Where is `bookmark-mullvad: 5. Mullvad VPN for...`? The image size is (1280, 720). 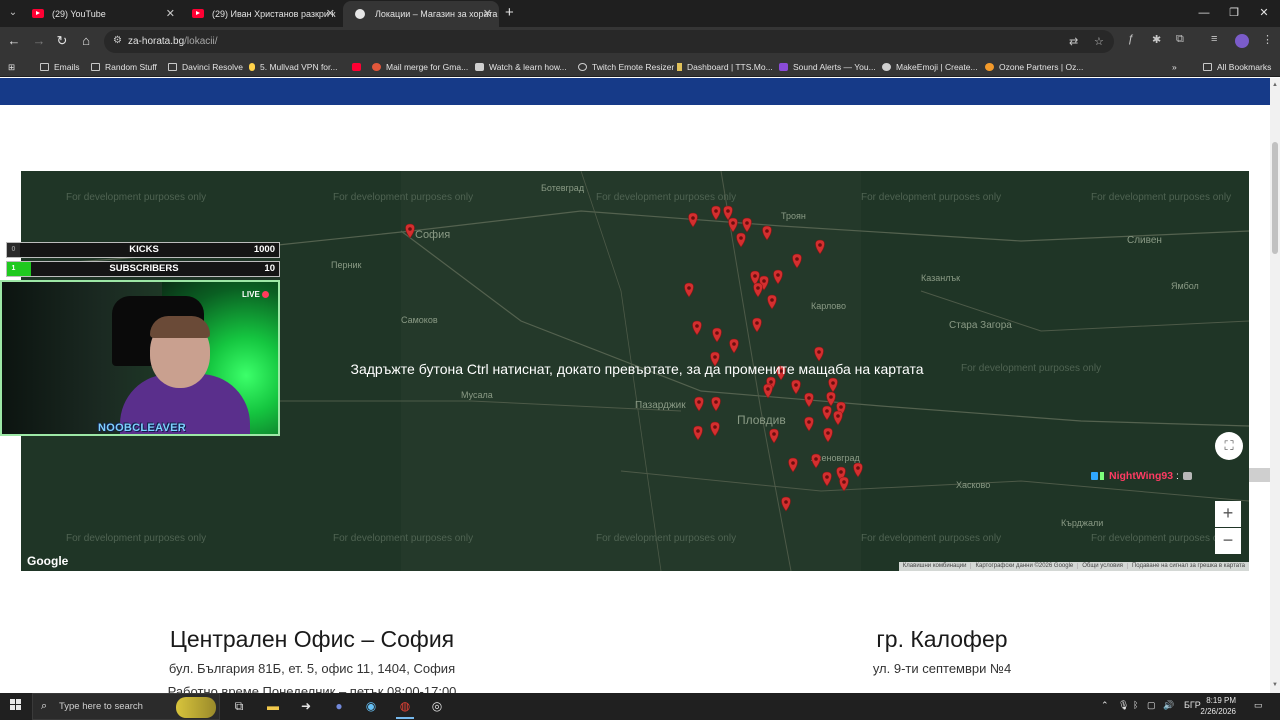
bookmark-mullvad: 5. Mullvad VPN for... is located at coordinates (293, 67).